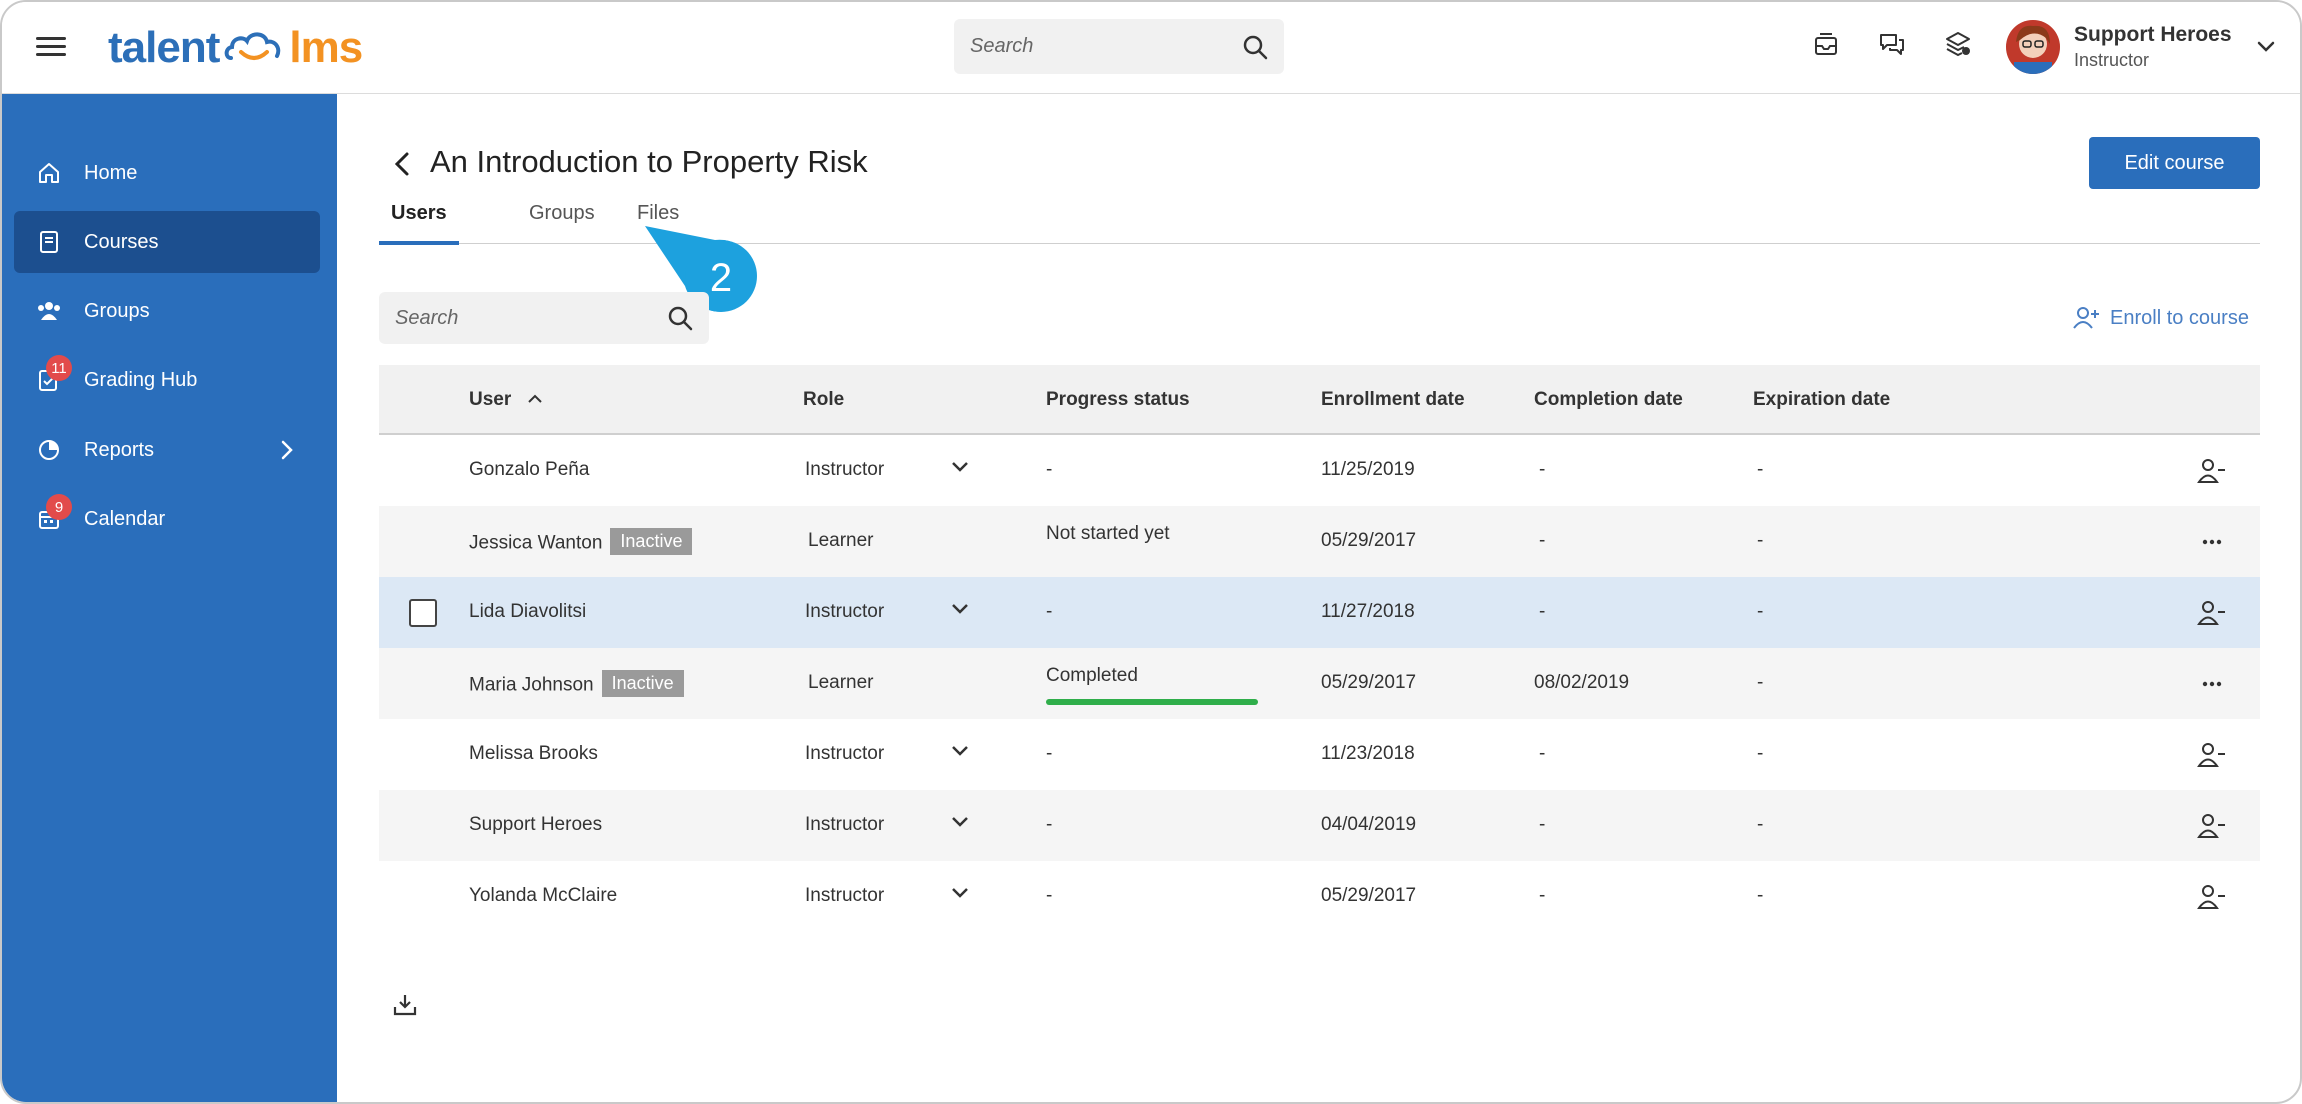  I want to click on sidebar-item-grading-hub: 11 Grading Hub, so click(167, 380).